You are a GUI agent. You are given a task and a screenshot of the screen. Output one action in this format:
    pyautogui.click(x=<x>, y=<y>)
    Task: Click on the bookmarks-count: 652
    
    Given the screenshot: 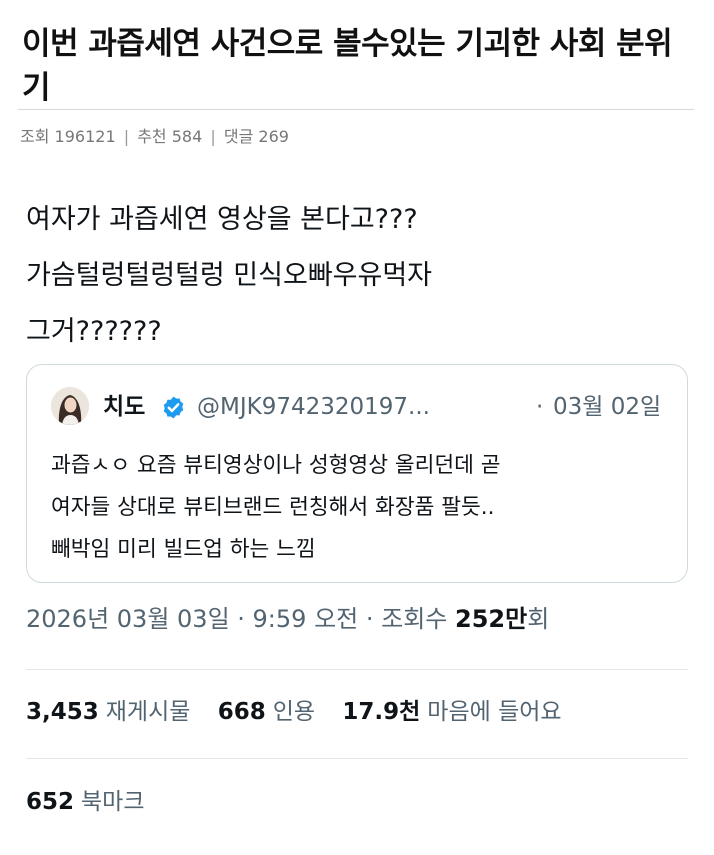 What is the action you would take?
    pyautogui.click(x=50, y=802)
    